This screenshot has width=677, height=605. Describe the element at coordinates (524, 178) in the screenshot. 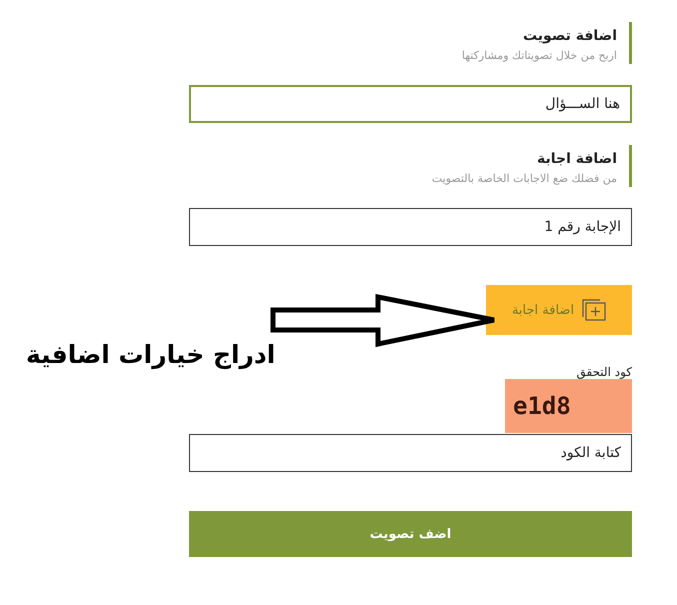

I see `section-subtitle: من فضلك ضع الاجابات الخاصة بالتصويت` at that location.